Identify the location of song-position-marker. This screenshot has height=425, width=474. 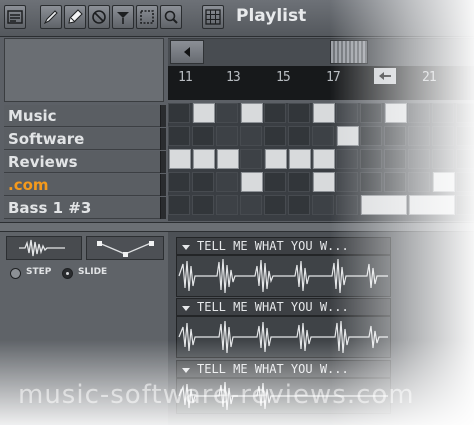
(385, 76).